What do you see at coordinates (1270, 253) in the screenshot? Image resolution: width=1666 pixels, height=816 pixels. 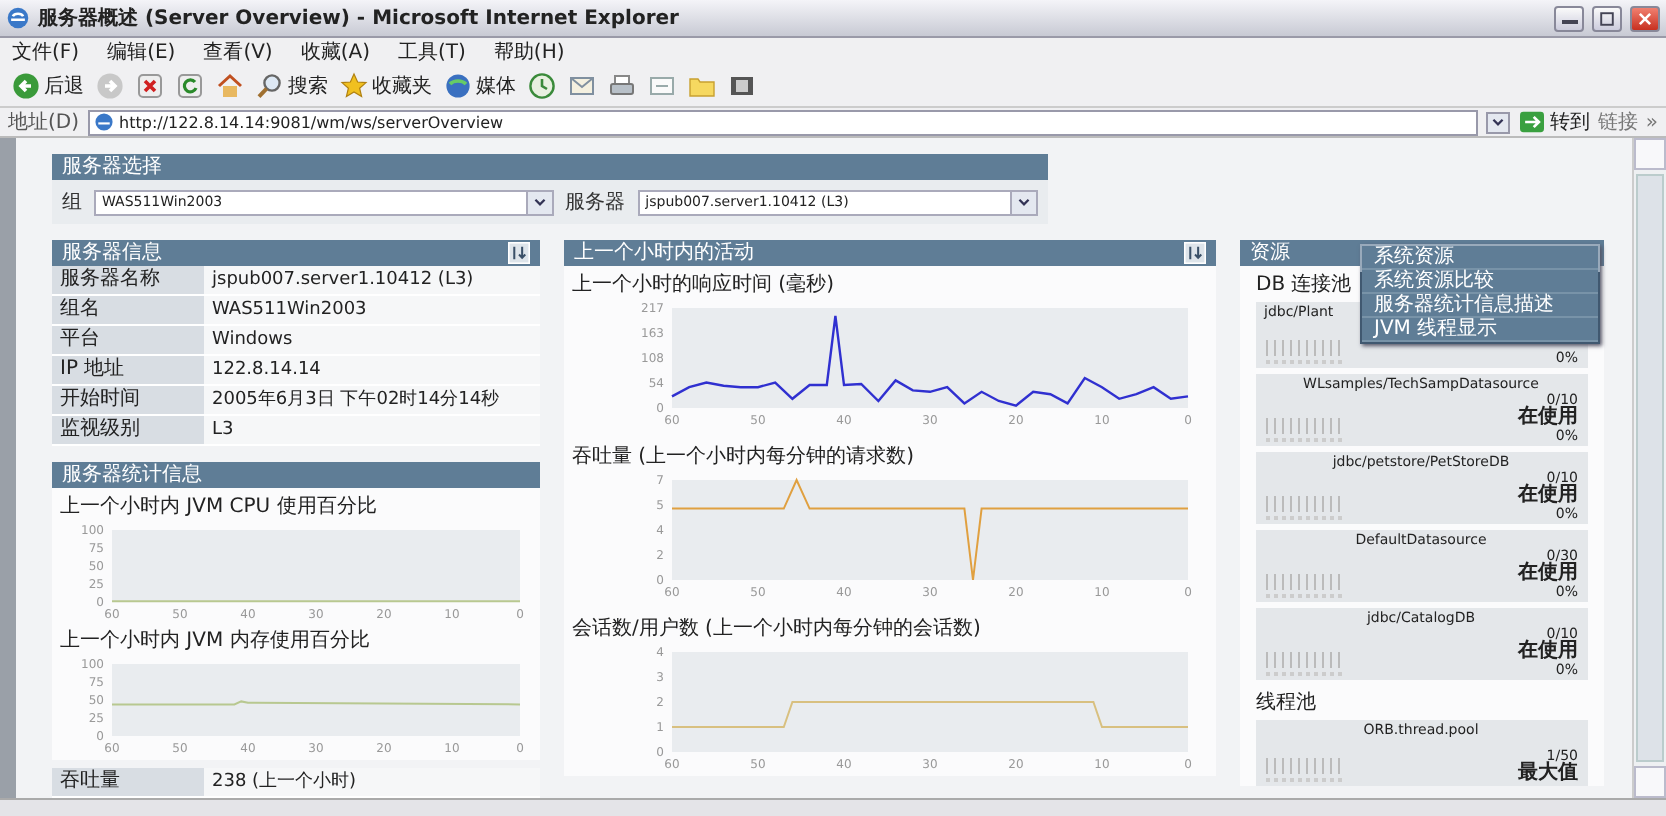 I see `panel-title: 资源` at bounding box center [1270, 253].